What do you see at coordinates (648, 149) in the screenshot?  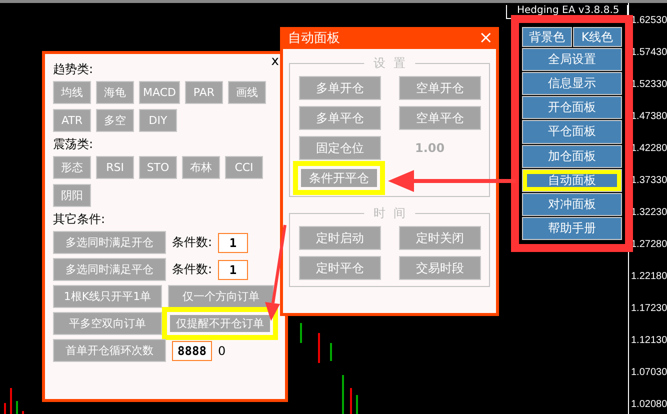 I see `price-label: 1.42280` at bounding box center [648, 149].